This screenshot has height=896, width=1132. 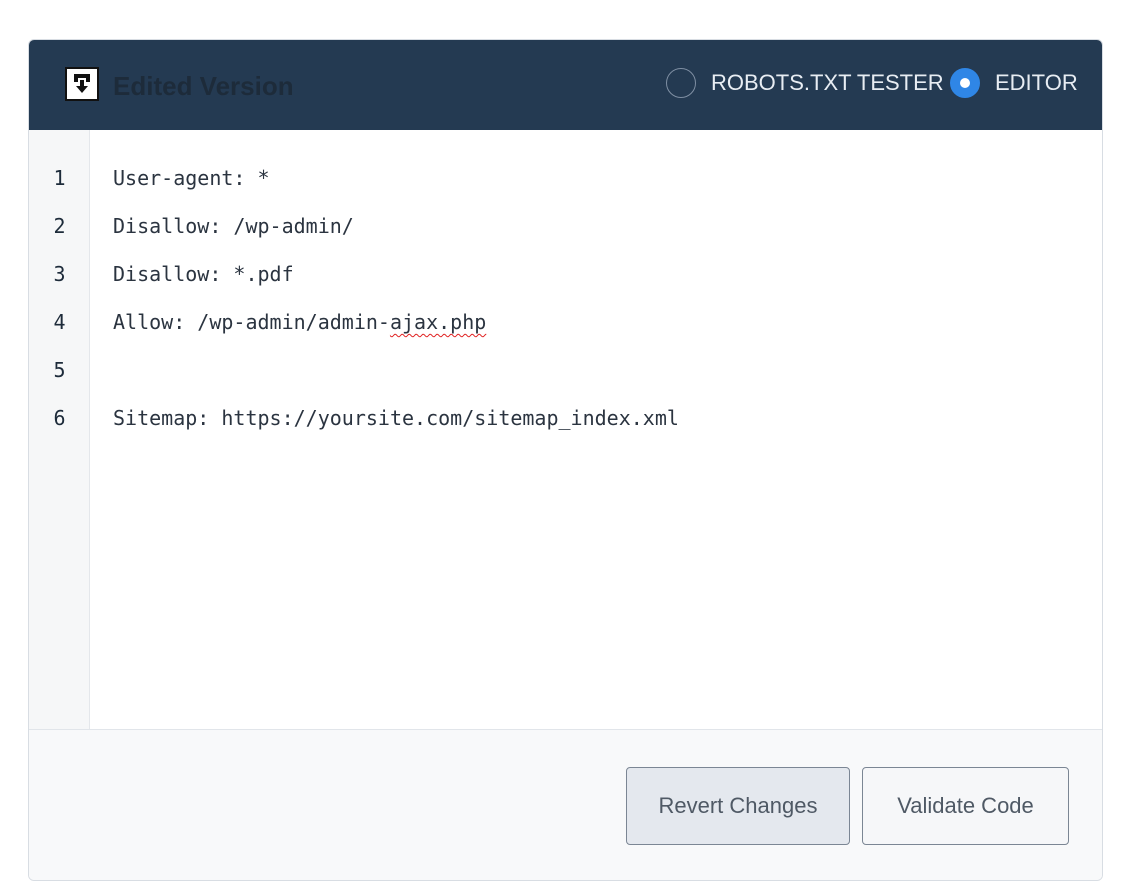 I want to click on radio-unselected-icon, so click(x=681, y=83).